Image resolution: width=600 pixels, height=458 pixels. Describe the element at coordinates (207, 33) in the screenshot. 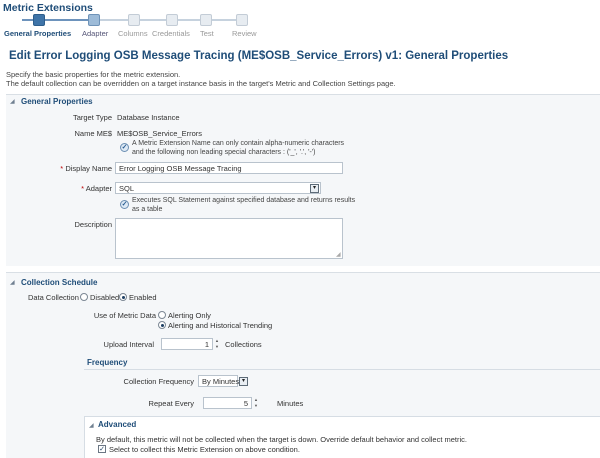

I see `train-label-test: Test` at that location.